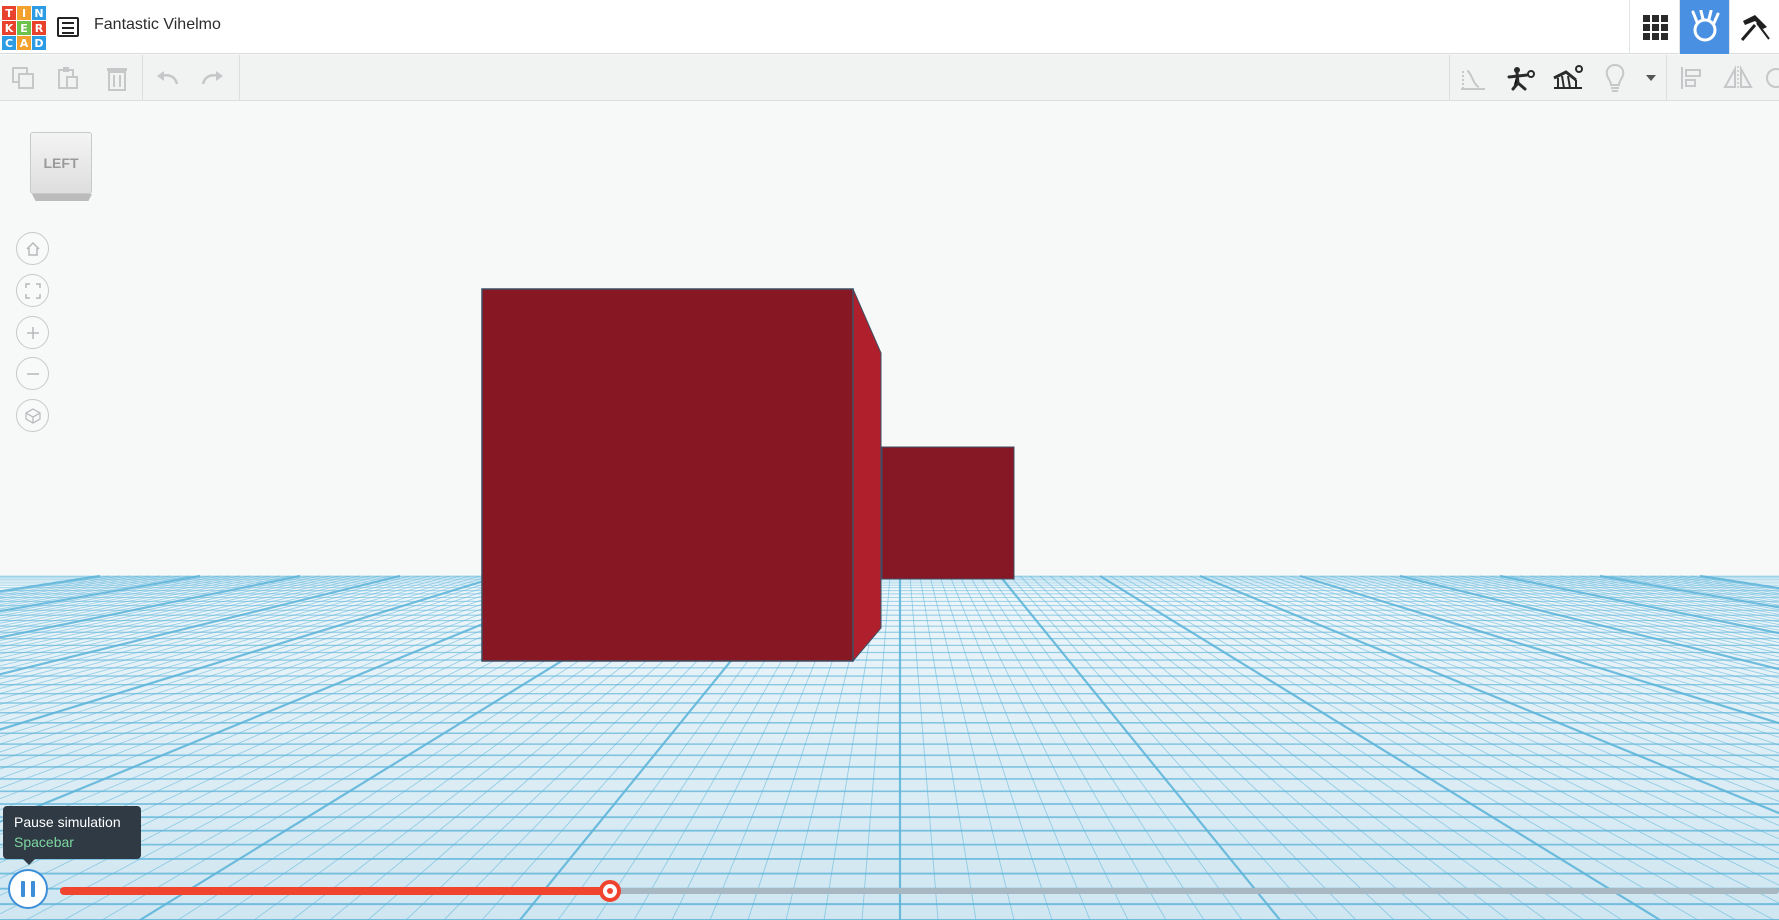  Describe the element at coordinates (39, 13) in the screenshot. I see `logo-letter: N` at that location.